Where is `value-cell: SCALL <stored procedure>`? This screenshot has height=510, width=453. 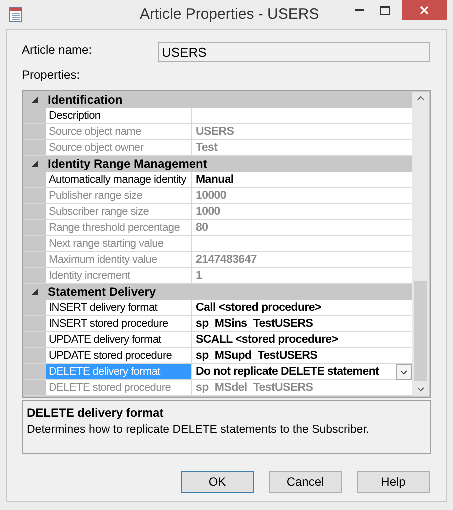
value-cell: SCALL <stored procedure> is located at coordinates (302, 339).